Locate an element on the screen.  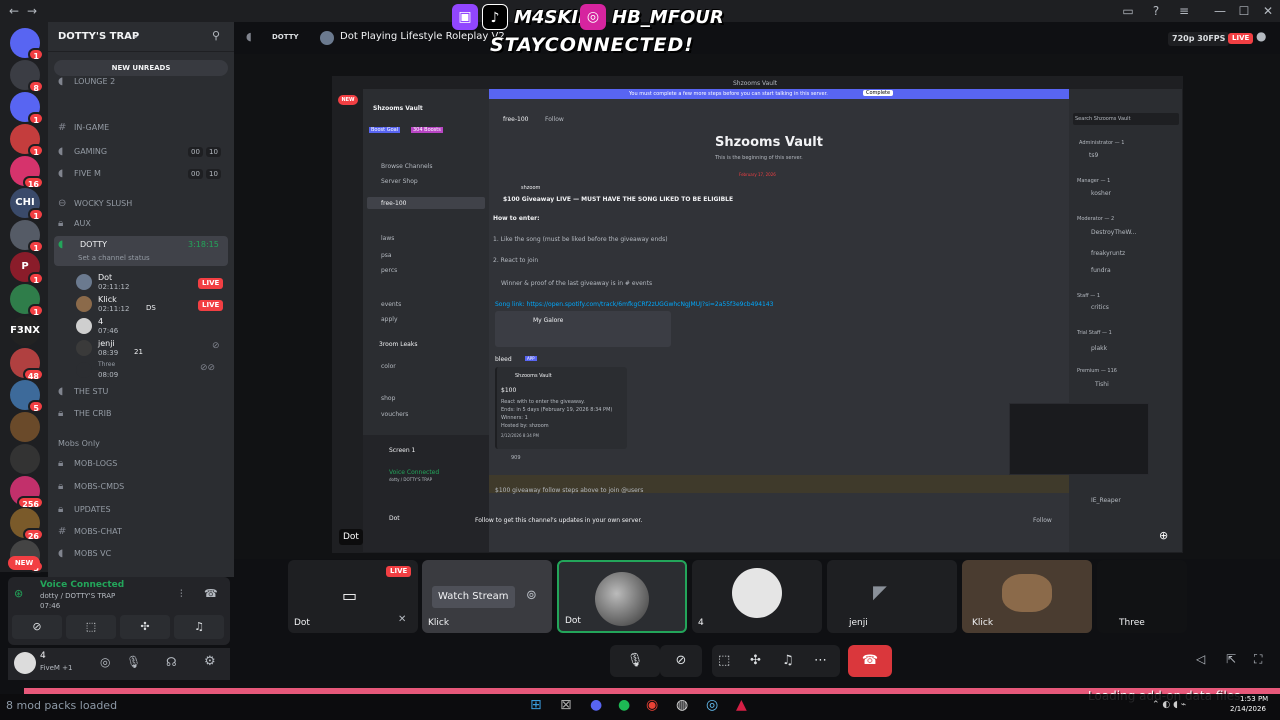
voice-user-three: Three 08:09 ⊘⊘ is located at coordinates (151, 371).